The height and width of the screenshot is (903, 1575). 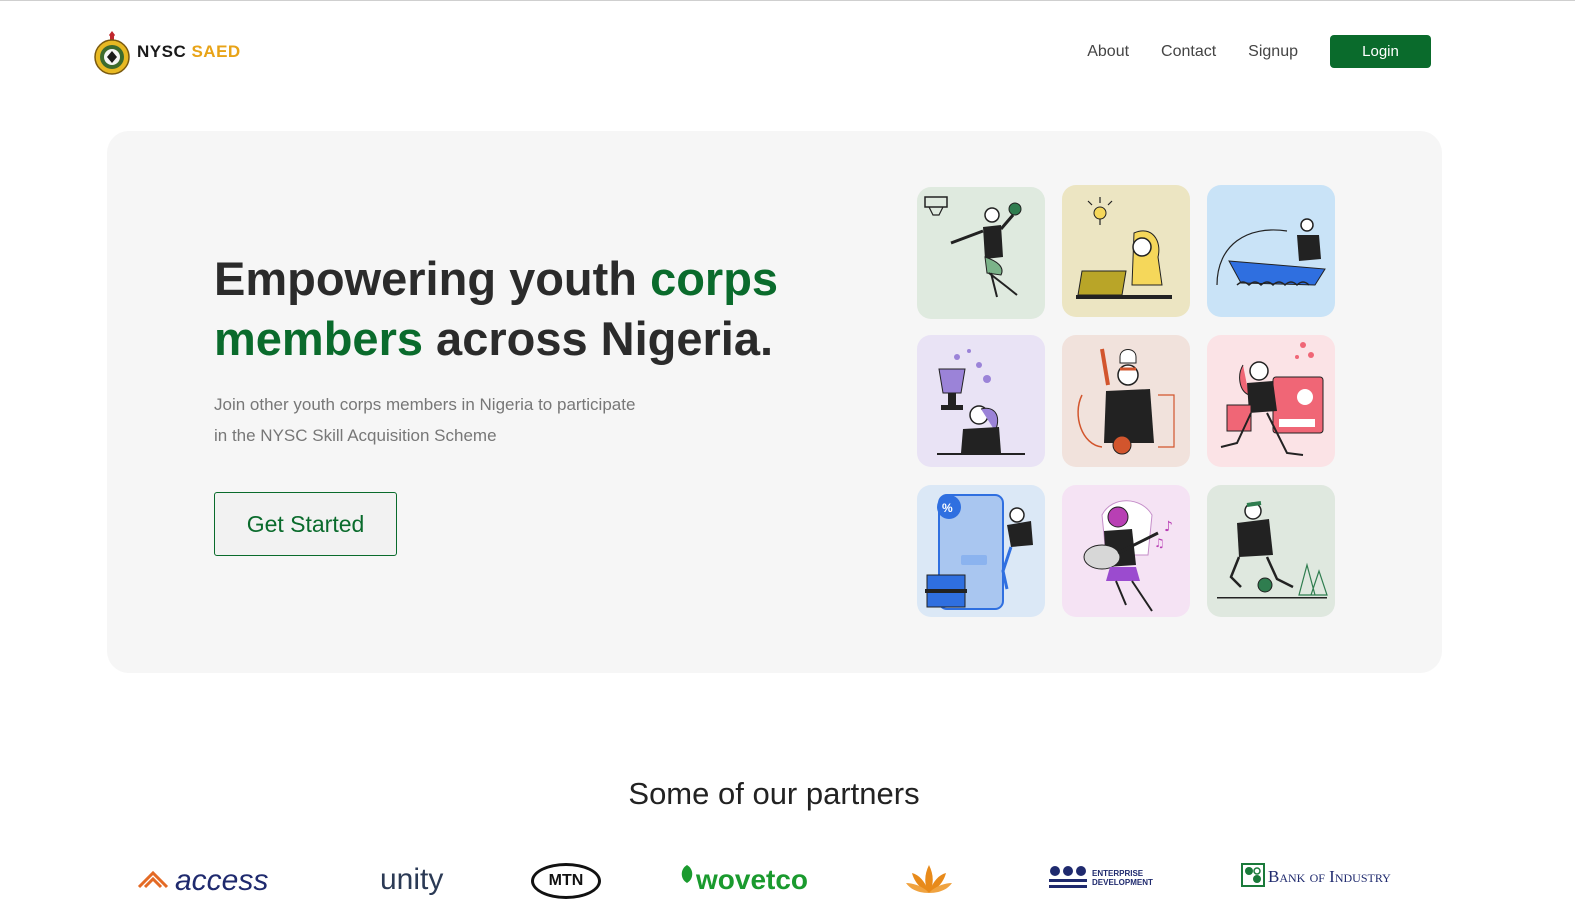 What do you see at coordinates (1271, 401) in the screenshot?
I see `shopping-analytics-illustration` at bounding box center [1271, 401].